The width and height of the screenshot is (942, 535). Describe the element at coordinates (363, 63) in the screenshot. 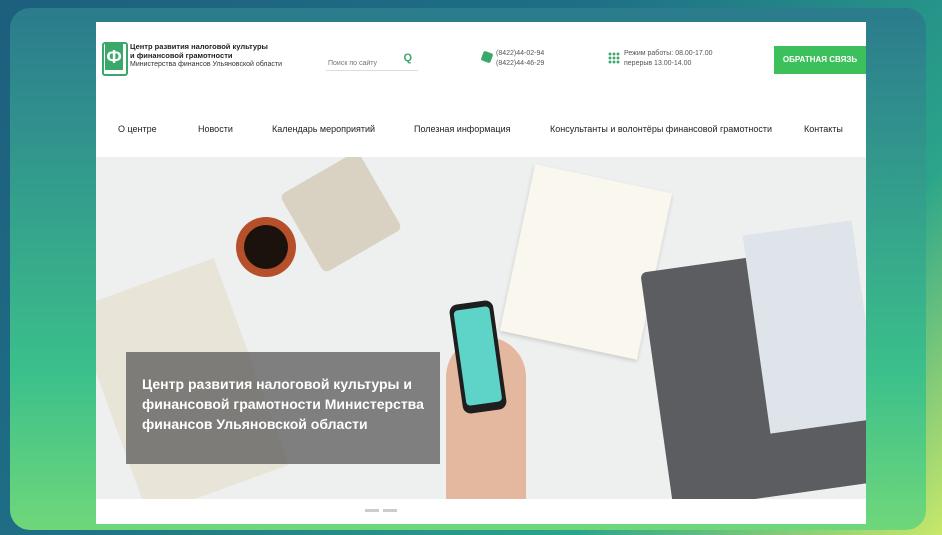

I see `search-input` at that location.